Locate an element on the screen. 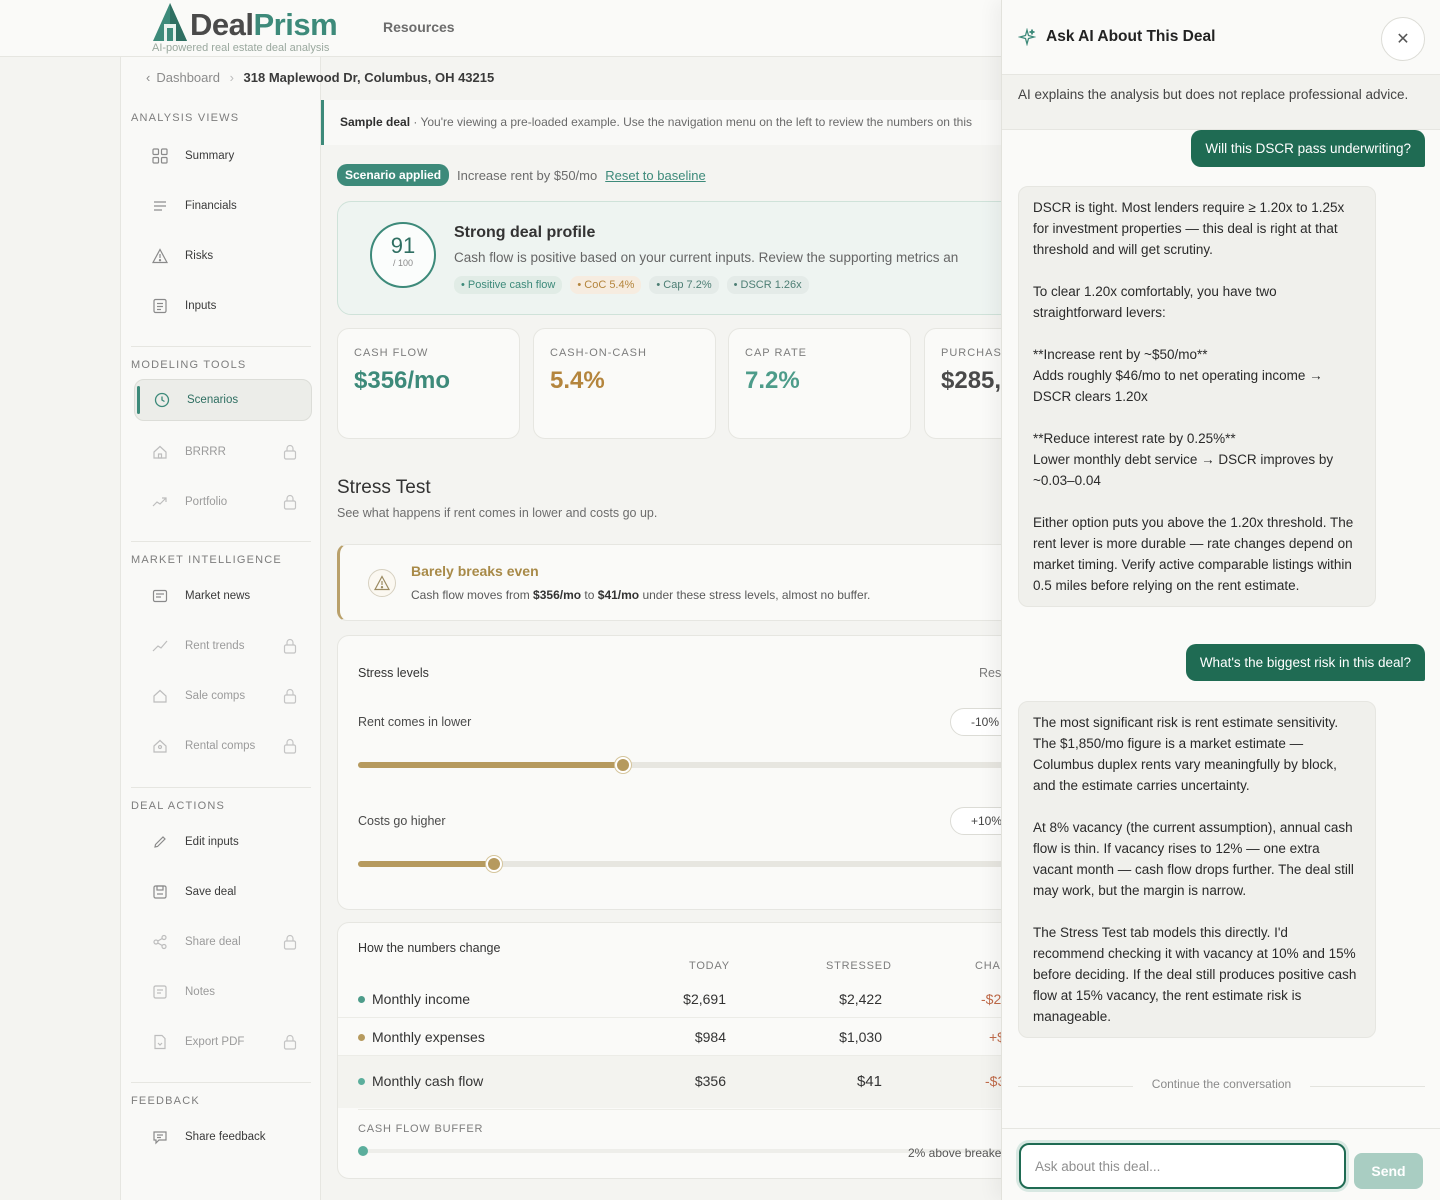  sidebar-item-label: Share feedback is located at coordinates (225, 1137).